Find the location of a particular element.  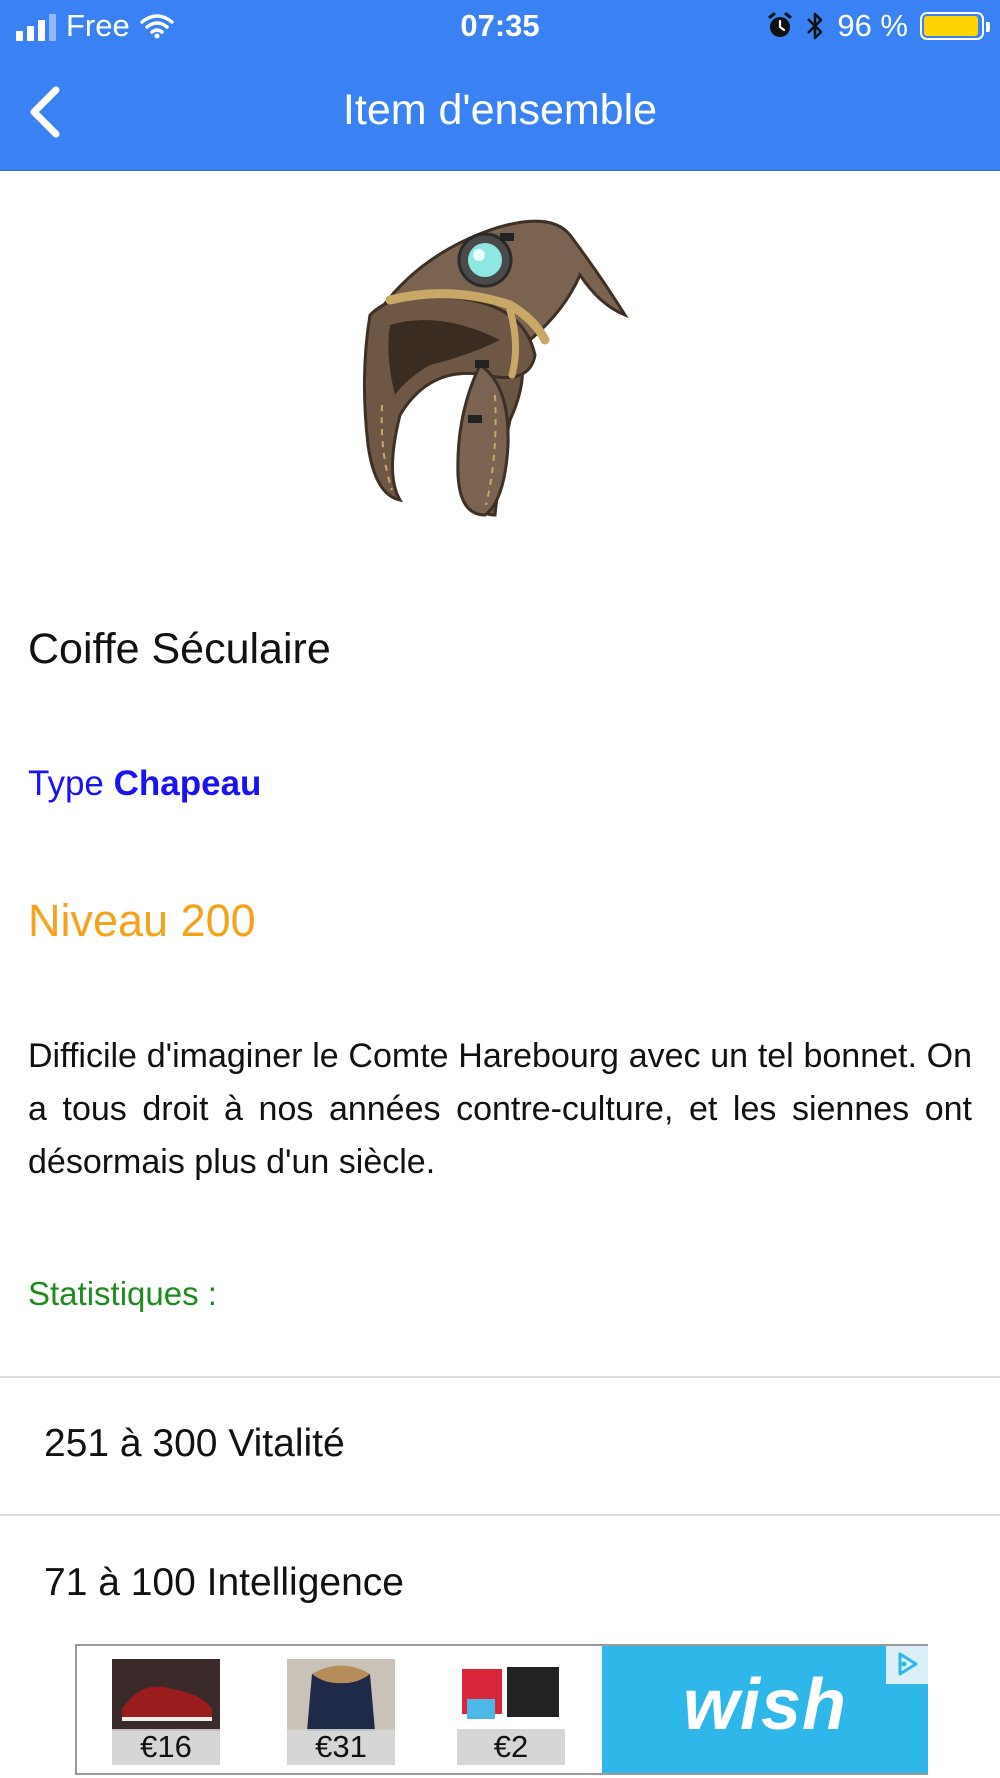

app-header: Free 07:35 96 % Item d'ensemble is located at coordinates (500, 85).